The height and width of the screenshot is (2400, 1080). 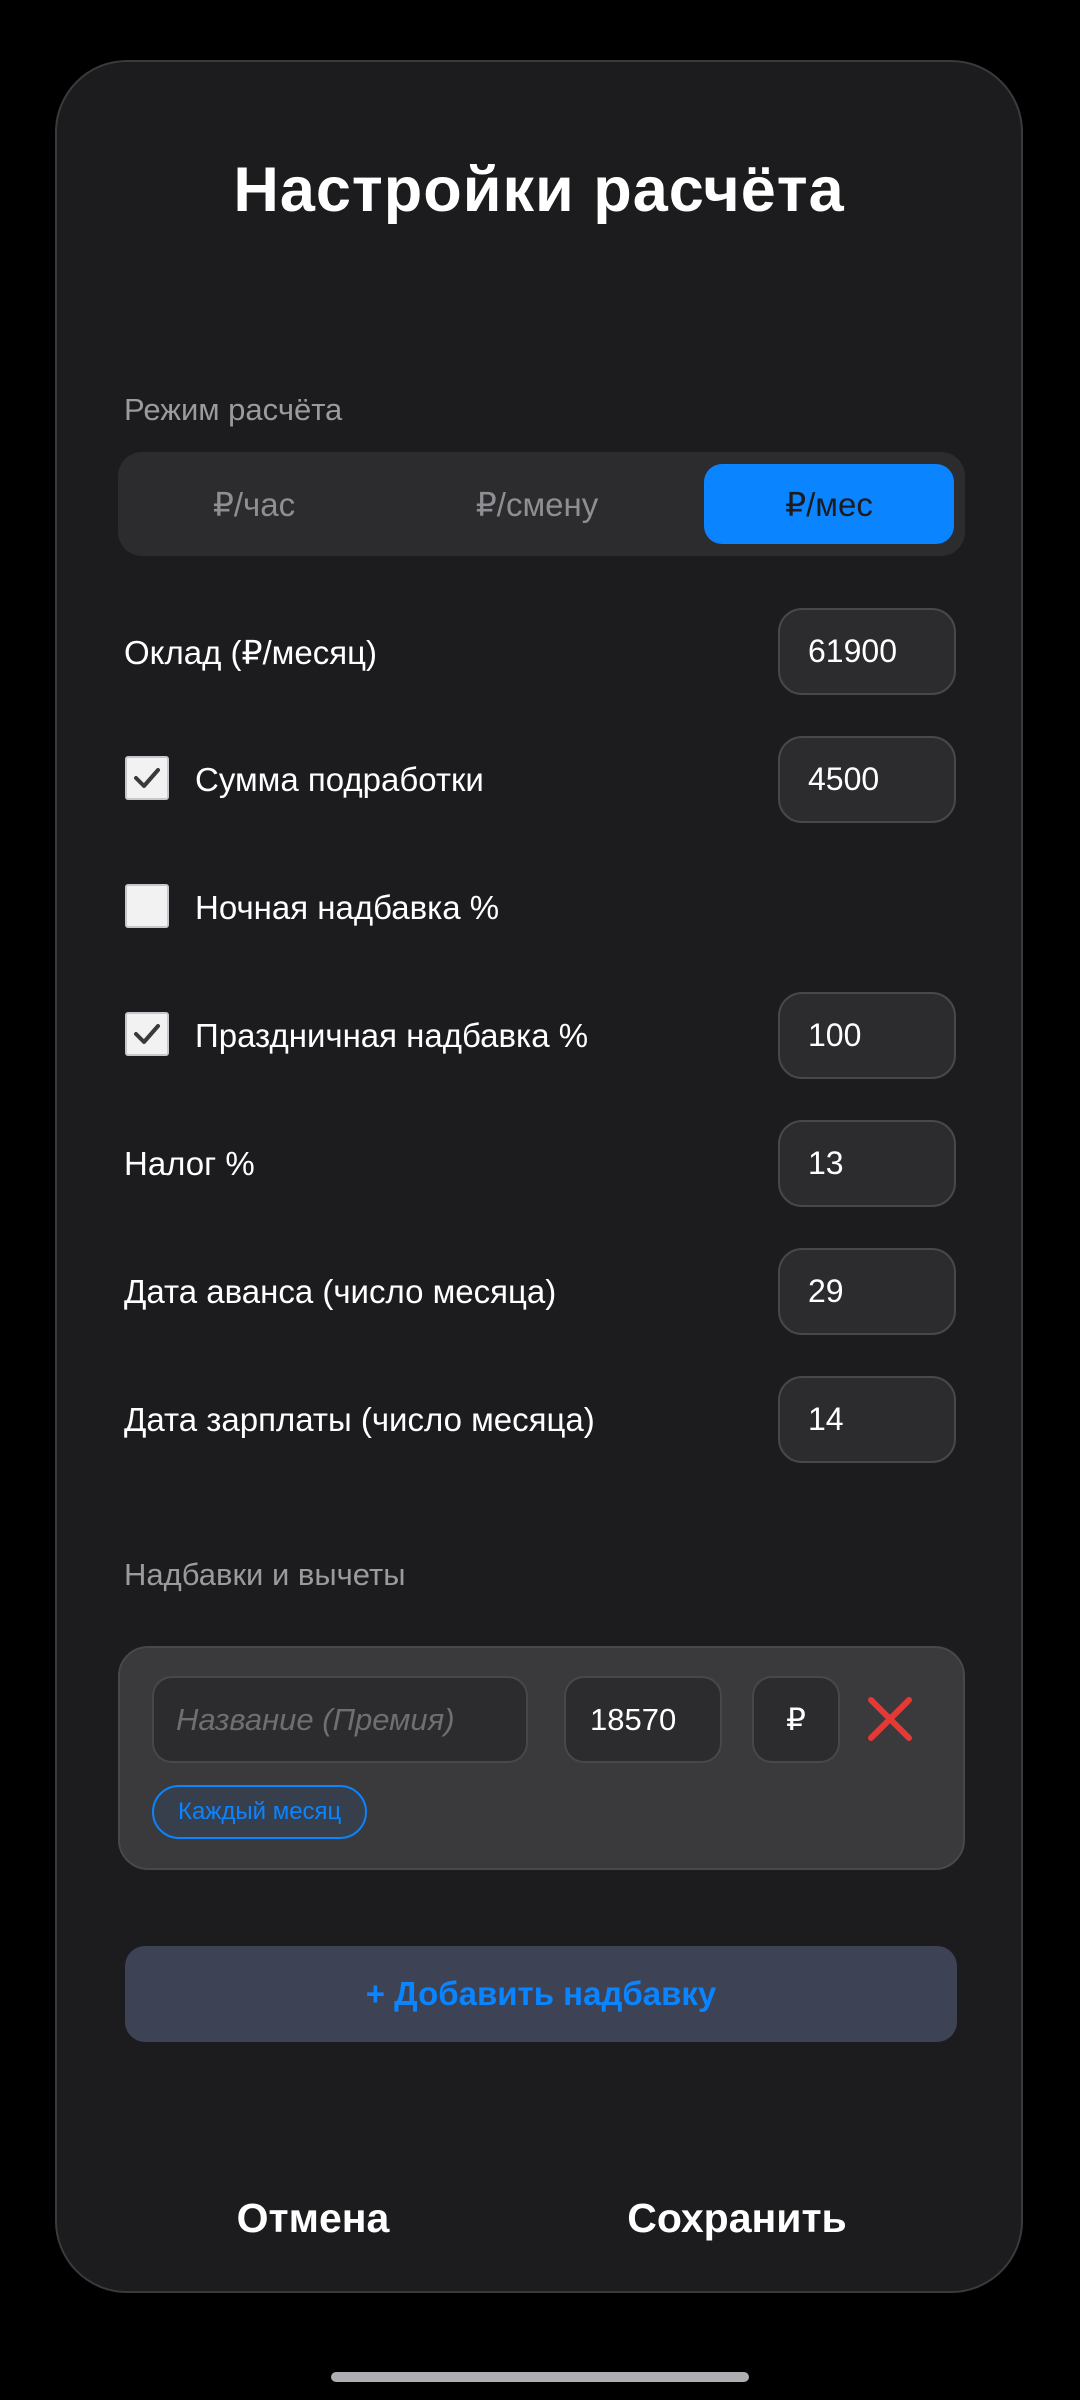 What do you see at coordinates (537, 504) in the screenshot?
I see `mode-option-shift: ₽/смену` at bounding box center [537, 504].